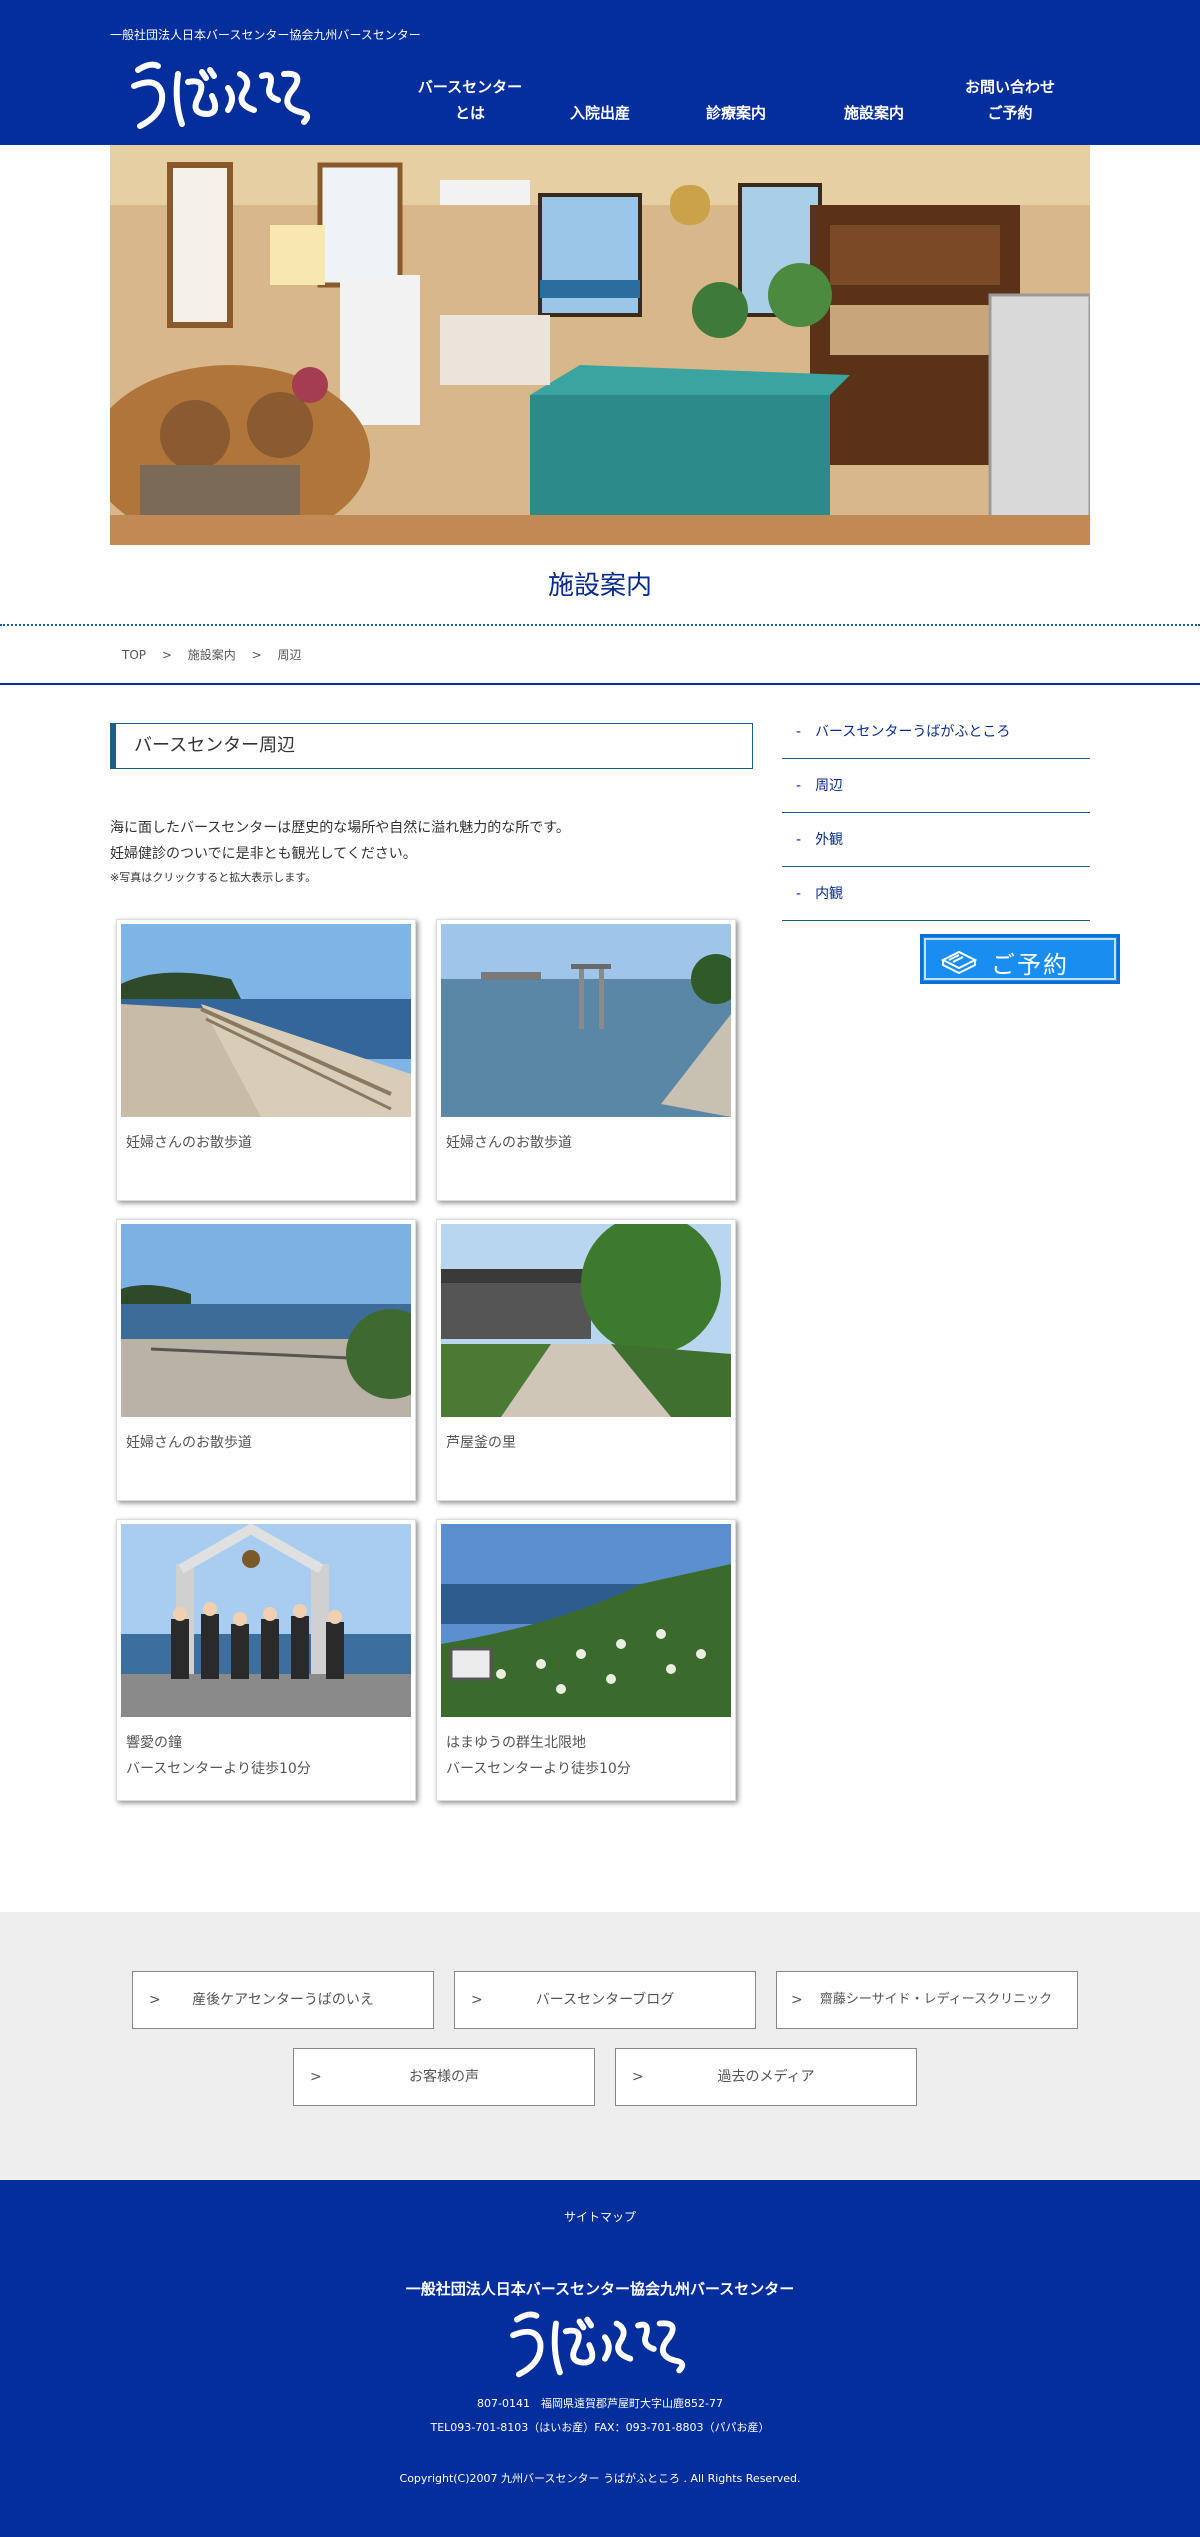  I want to click on card-caption: 響愛の鐘 バースセンターより徒歩10分, so click(218, 1756).